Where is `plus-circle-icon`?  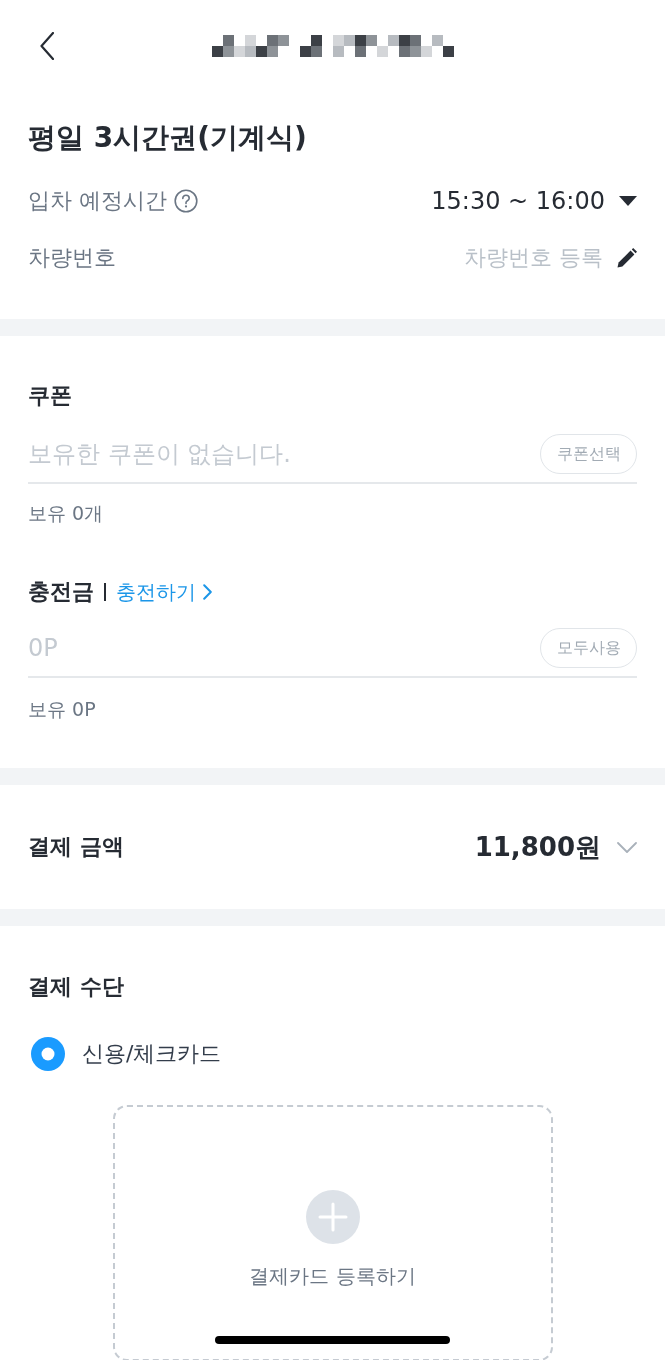 plus-circle-icon is located at coordinates (332, 1217).